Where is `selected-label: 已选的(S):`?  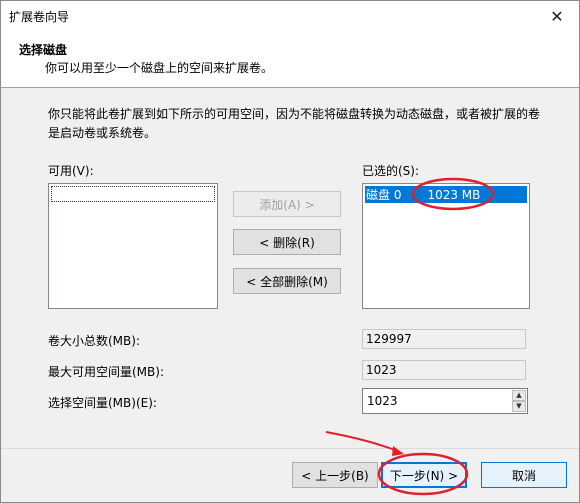
selected-label: 已选的(S): is located at coordinates (391, 171).